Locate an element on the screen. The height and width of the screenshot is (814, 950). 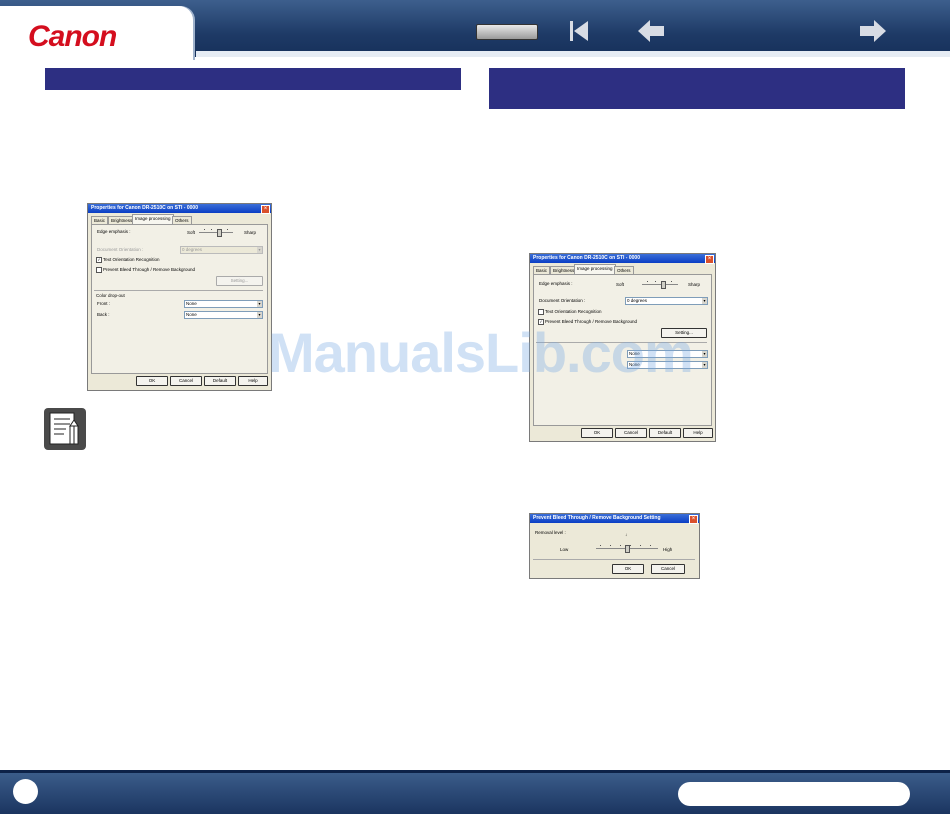
header-strip is located at coordinates (573, 54).